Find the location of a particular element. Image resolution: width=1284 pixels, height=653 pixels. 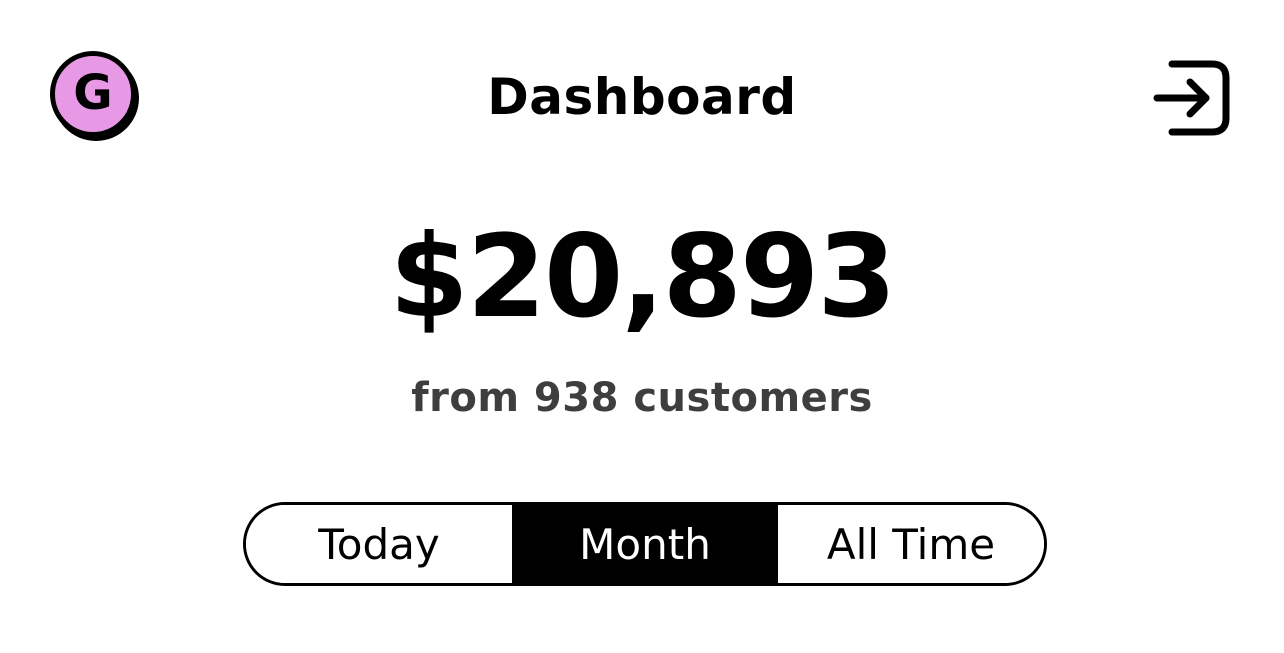

login-arrow-icon is located at coordinates (1191, 98).